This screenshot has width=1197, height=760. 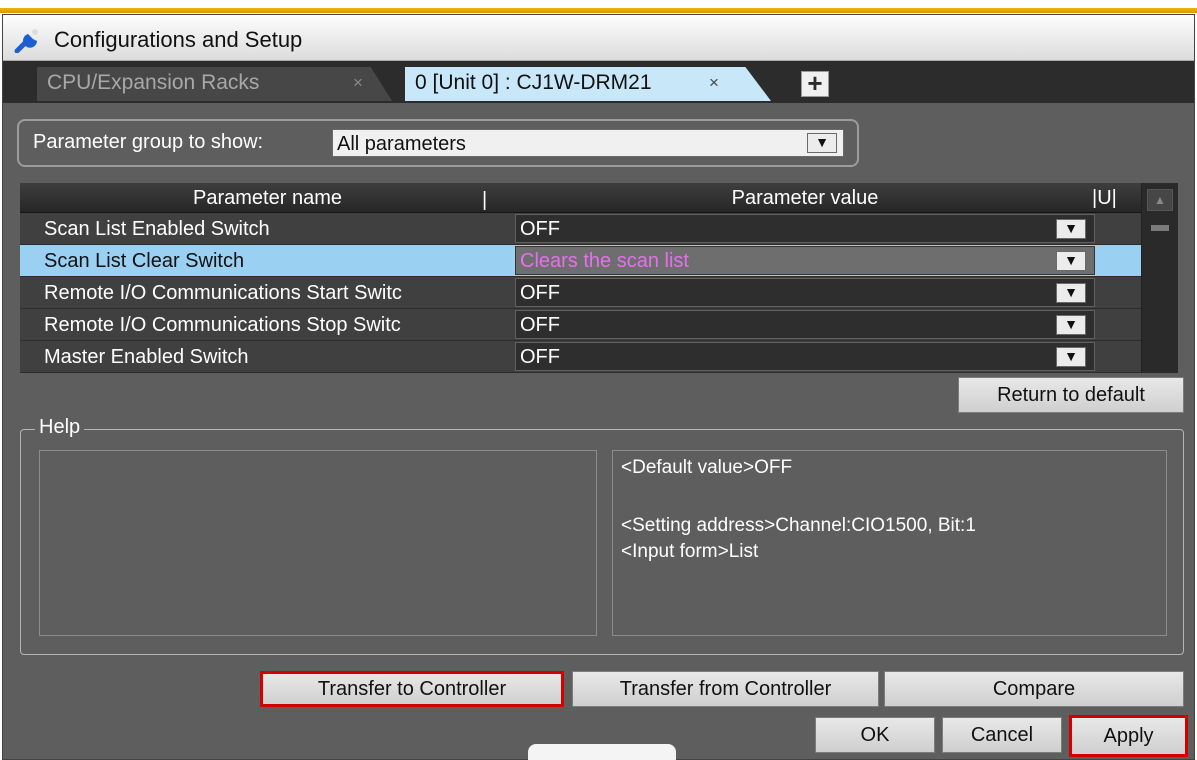 I want to click on add-tab-button: +, so click(x=815, y=83).